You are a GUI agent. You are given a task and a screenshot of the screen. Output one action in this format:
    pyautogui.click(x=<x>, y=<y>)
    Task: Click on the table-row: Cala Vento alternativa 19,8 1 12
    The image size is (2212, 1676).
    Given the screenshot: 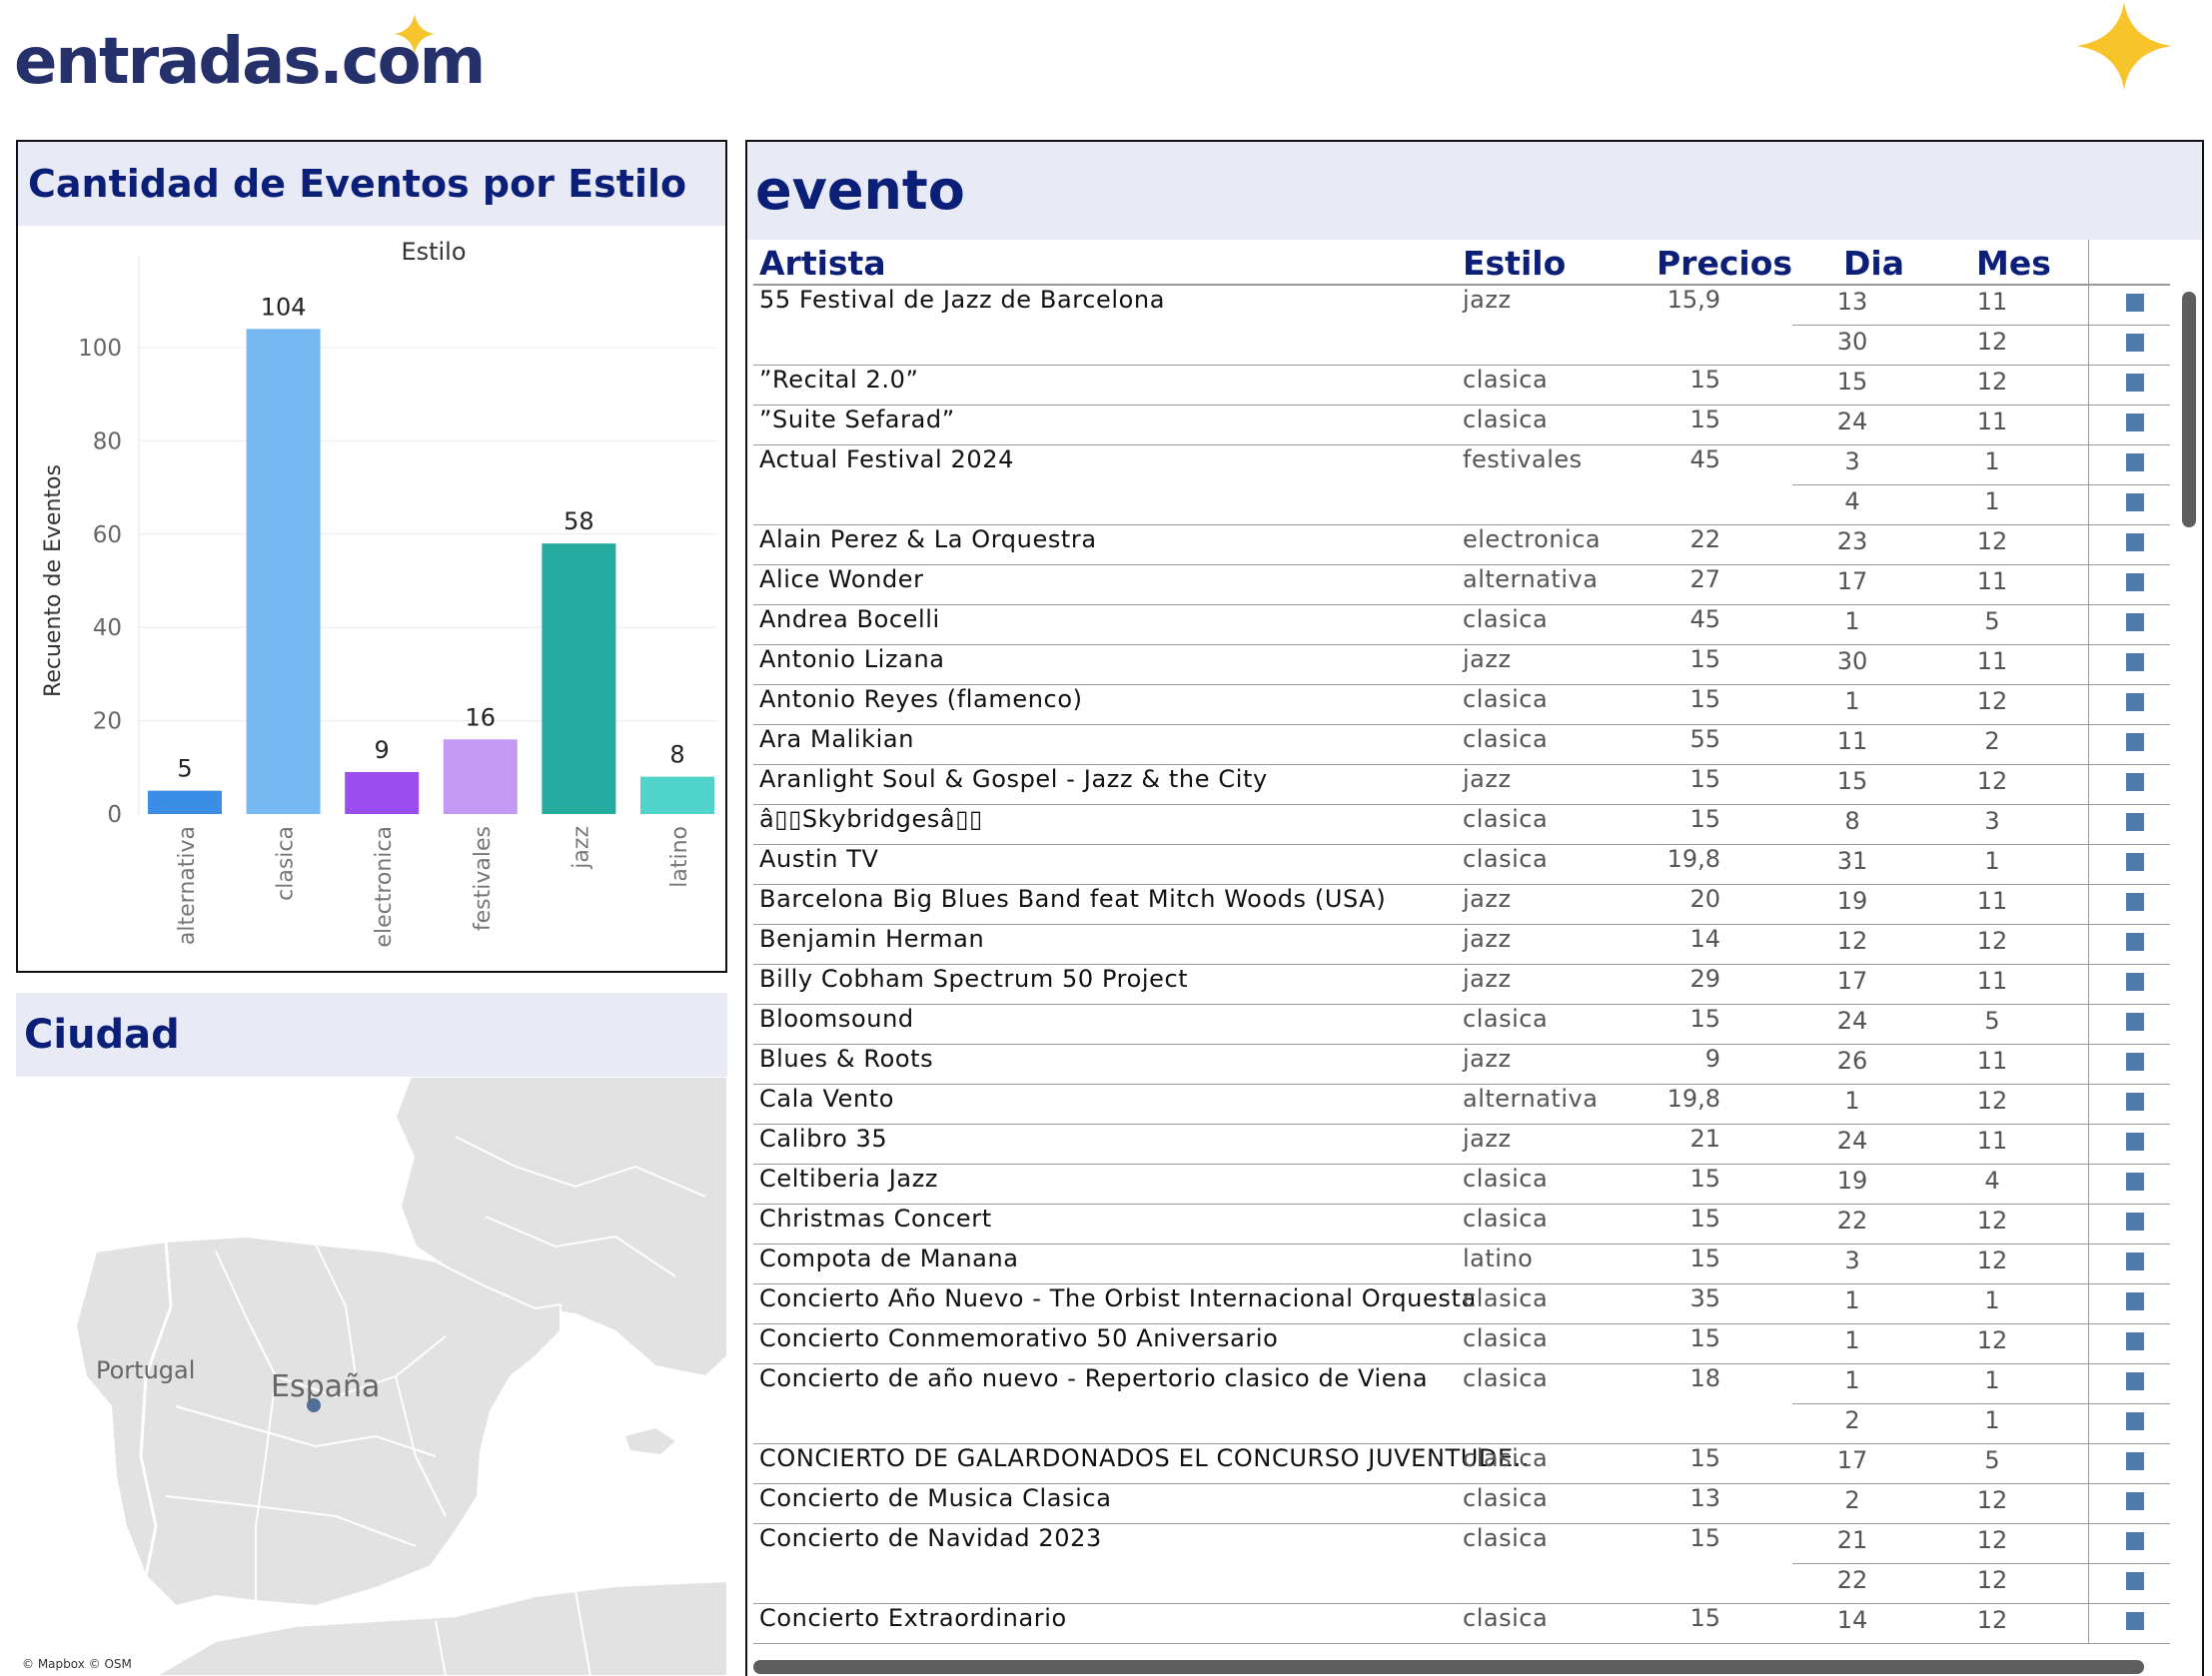 What is the action you would take?
    pyautogui.click(x=1461, y=1105)
    